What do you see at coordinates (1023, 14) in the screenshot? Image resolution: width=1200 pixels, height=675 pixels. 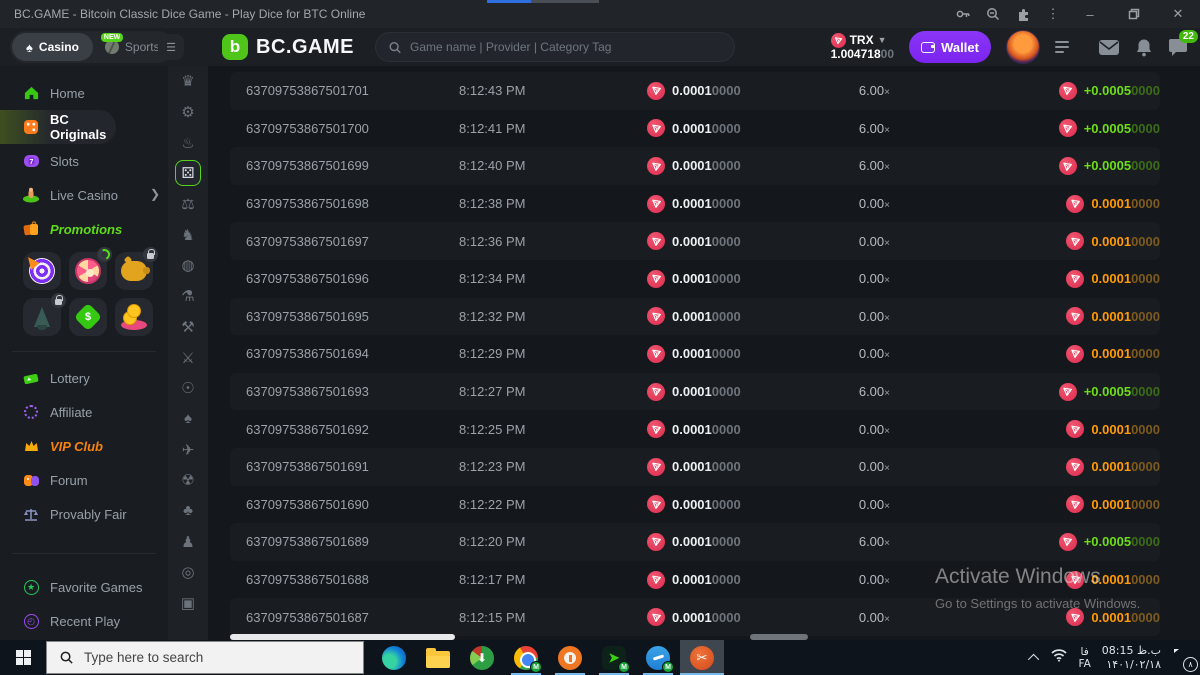 I see `extensions-icon` at bounding box center [1023, 14].